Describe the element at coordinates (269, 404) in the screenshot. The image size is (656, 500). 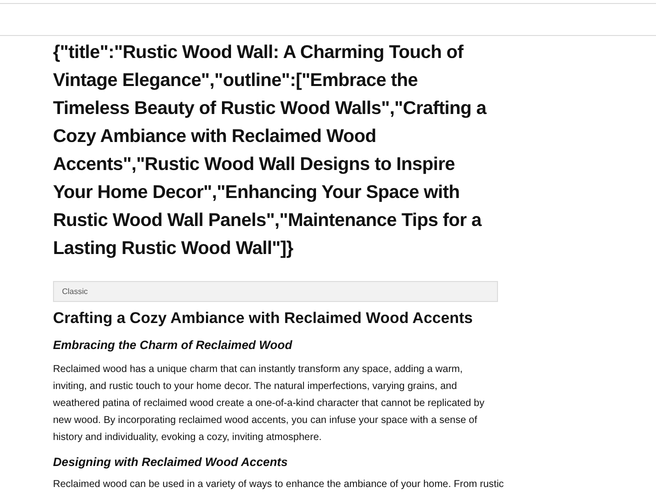
I see `paragraph: Reclaimed wood has a unique charm that can instantly transform any space, adding a warm, inviting, and rustic touch to your home decor. The natural imperfections, varying grains, and weathered patina of reclaimed wood create a one-of-a-kind character that cannot be replicated by new wood. By incorporating reclaimed wood accents, you can infuse your space with a sense of history and individuality, evoking a cozy, inviting atmosphere.` at that location.